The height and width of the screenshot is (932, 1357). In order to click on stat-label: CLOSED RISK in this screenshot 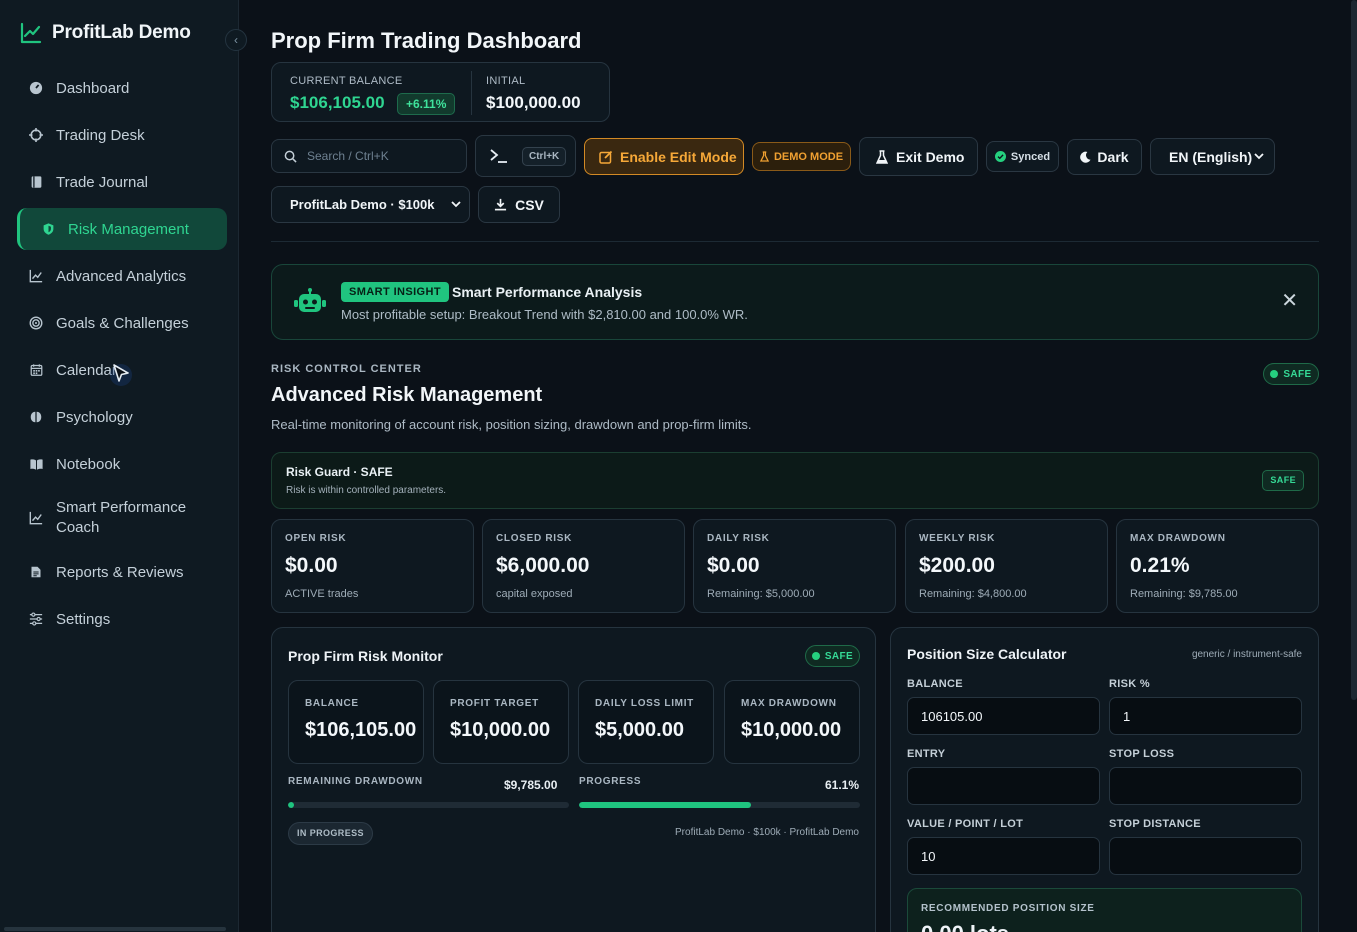, I will do `click(534, 538)`.